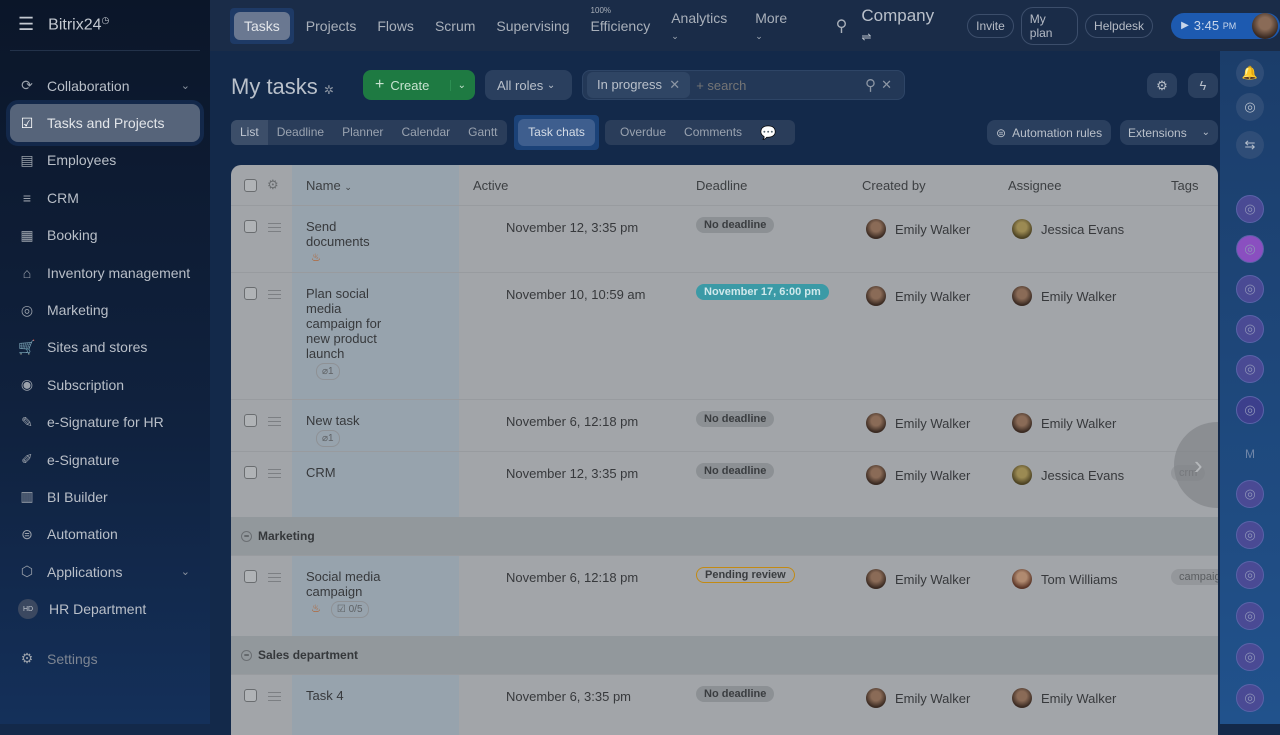 Image resolution: width=1280 pixels, height=735 pixels. Describe the element at coordinates (419, 85) in the screenshot. I see `create-button: + Create ⌄` at that location.